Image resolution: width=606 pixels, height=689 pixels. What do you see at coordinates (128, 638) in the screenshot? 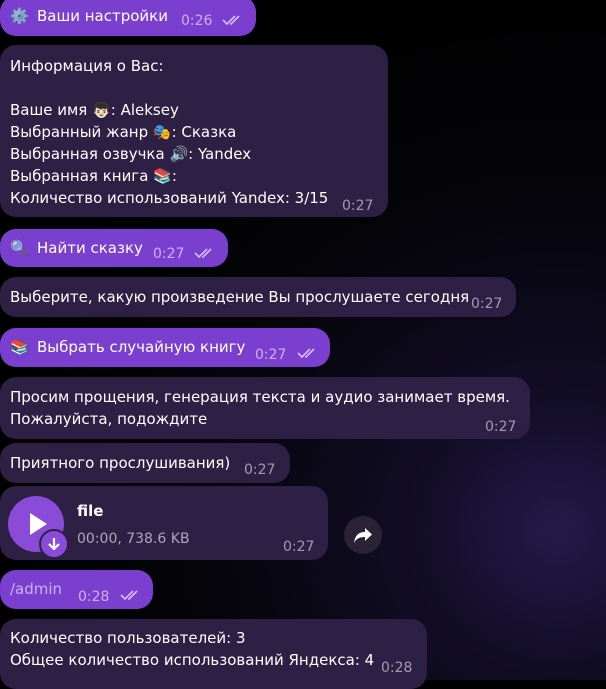
I see `stats-line-1: Количество пользователей: 3` at bounding box center [128, 638].